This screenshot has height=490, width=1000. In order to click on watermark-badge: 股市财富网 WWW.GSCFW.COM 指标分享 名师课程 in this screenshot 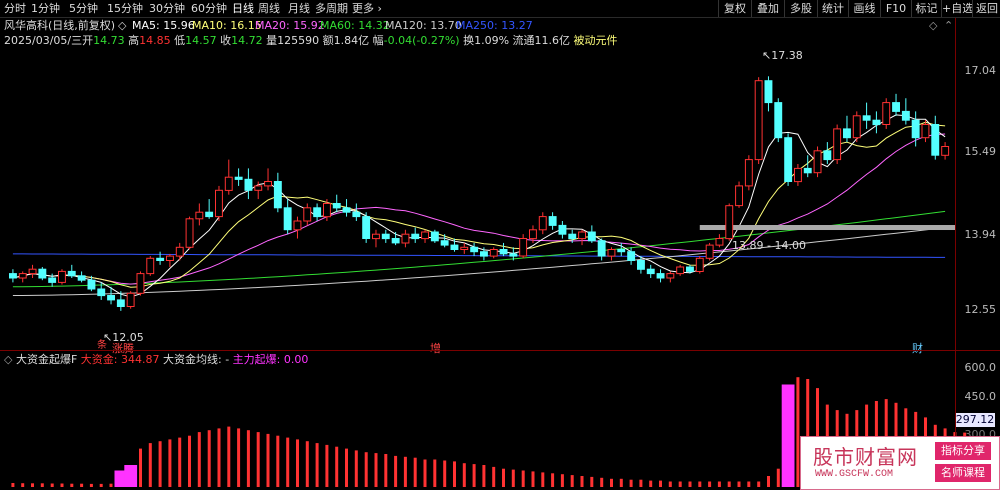, I will do `click(900, 463)`.